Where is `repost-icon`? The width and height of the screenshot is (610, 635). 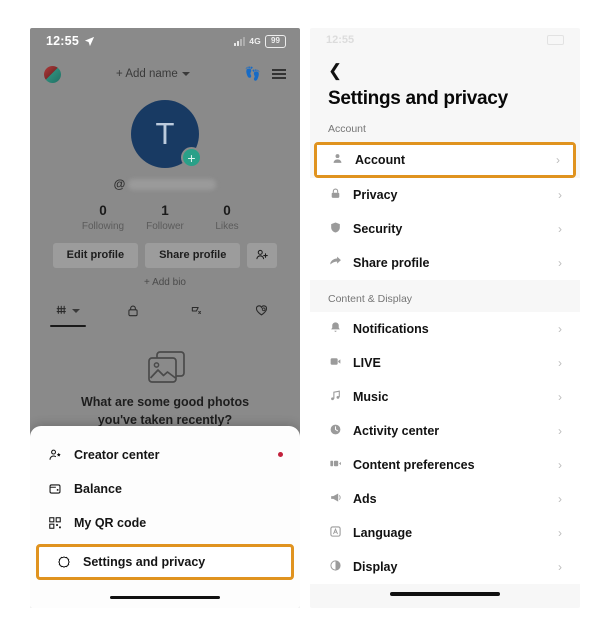
repost-icon is located at coordinates (197, 311).